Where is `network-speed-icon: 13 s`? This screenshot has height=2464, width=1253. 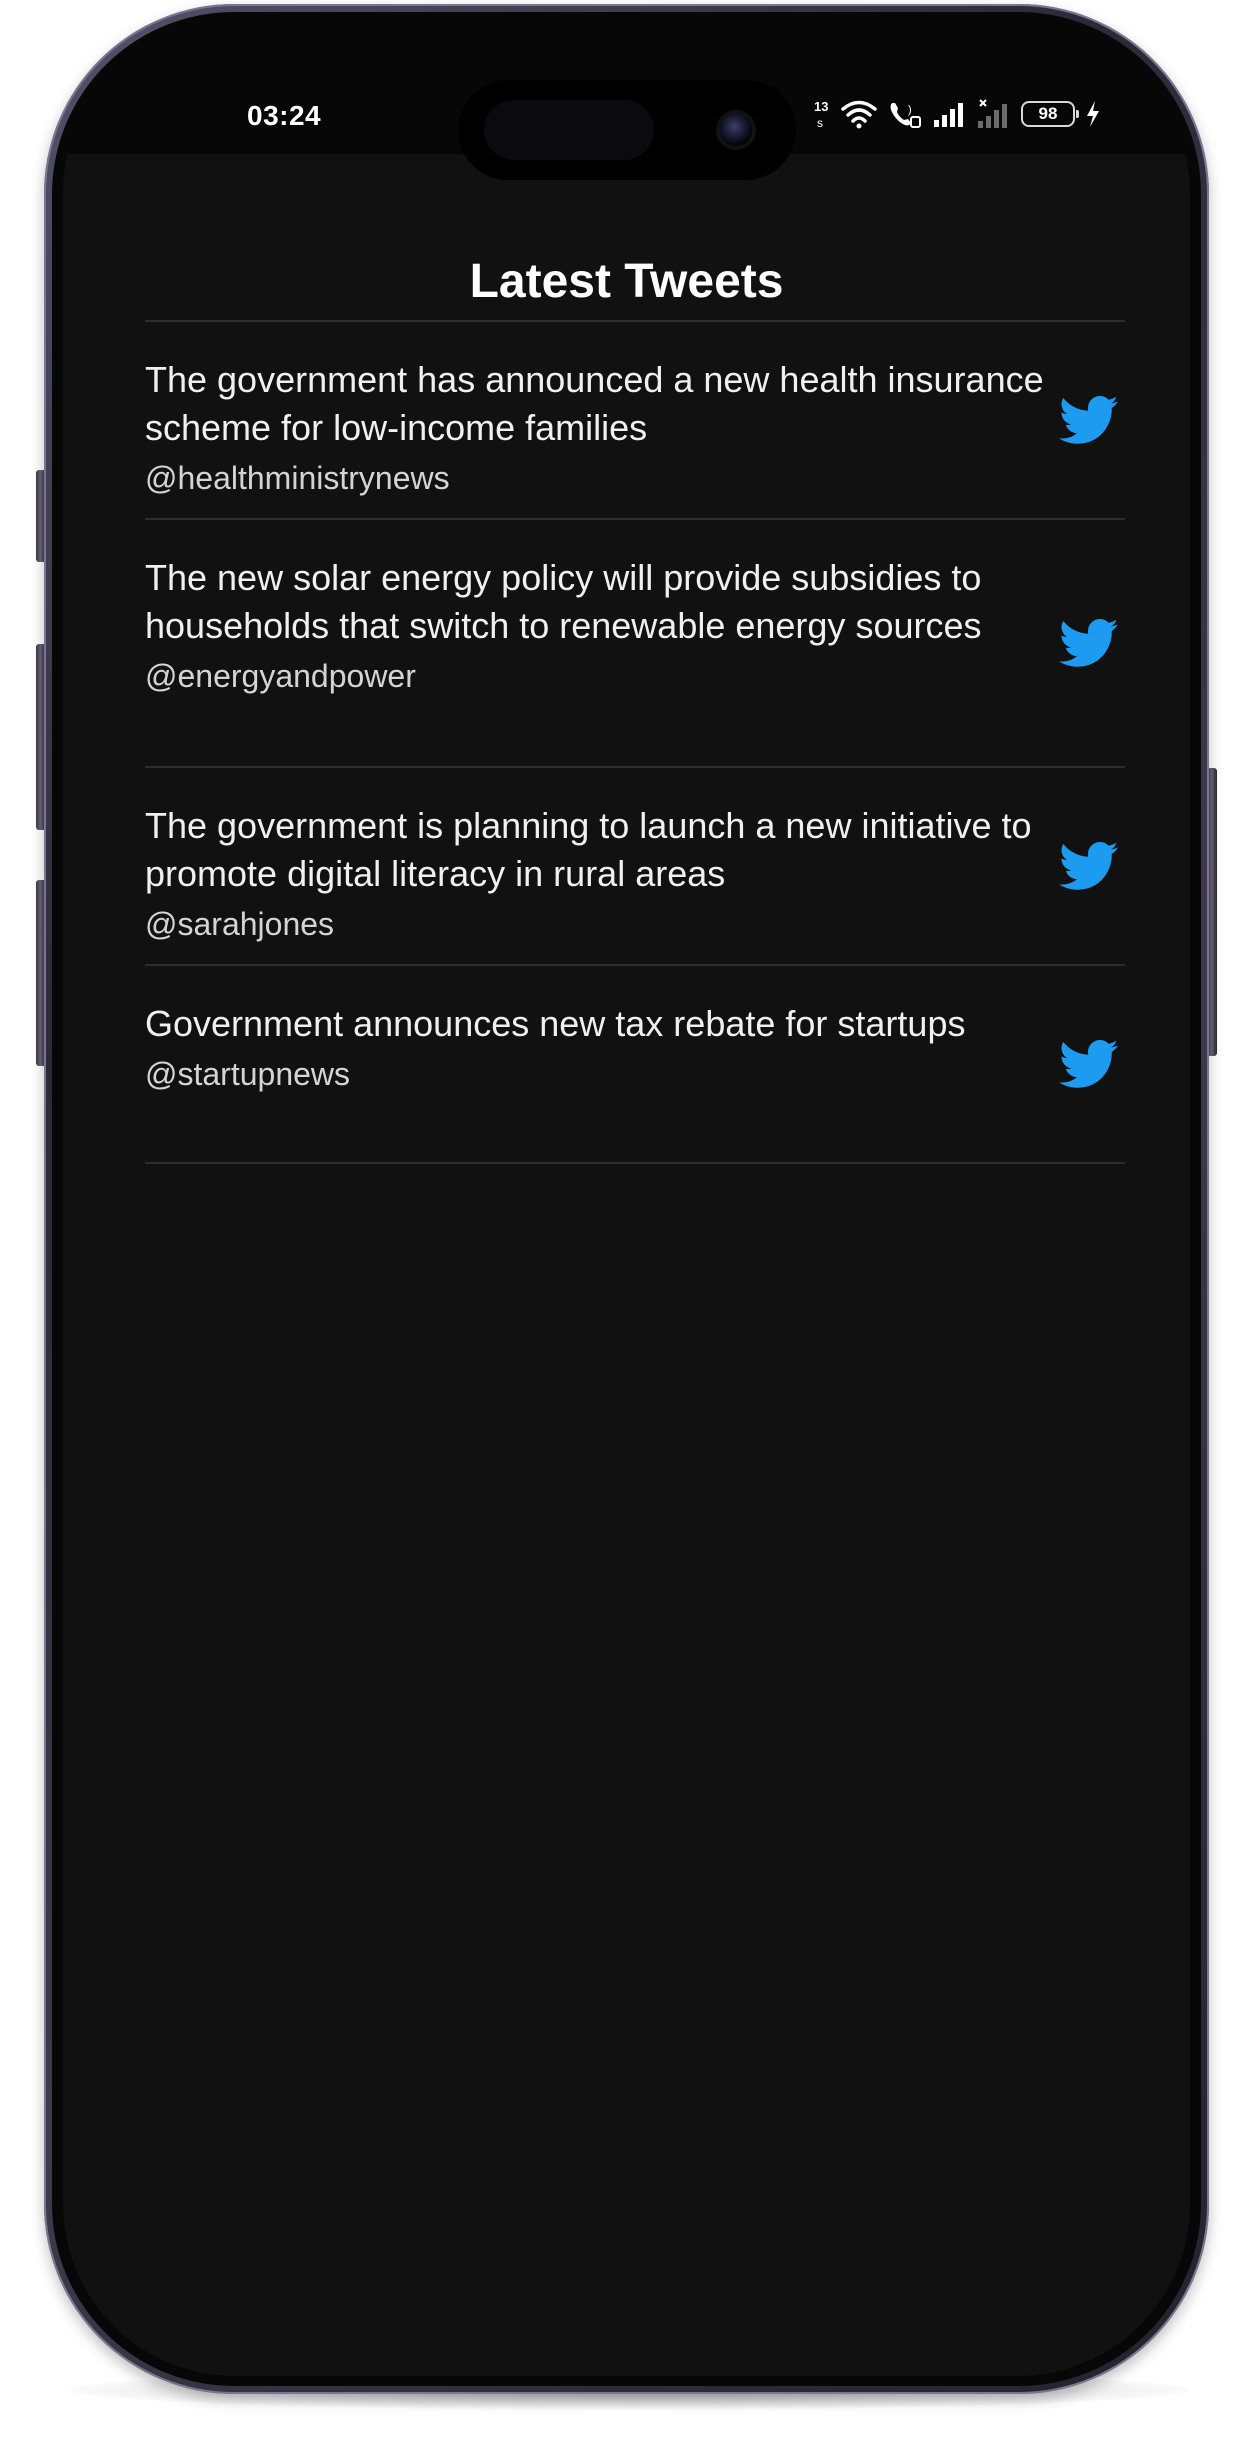
network-speed-icon: 13 s is located at coordinates (821, 114).